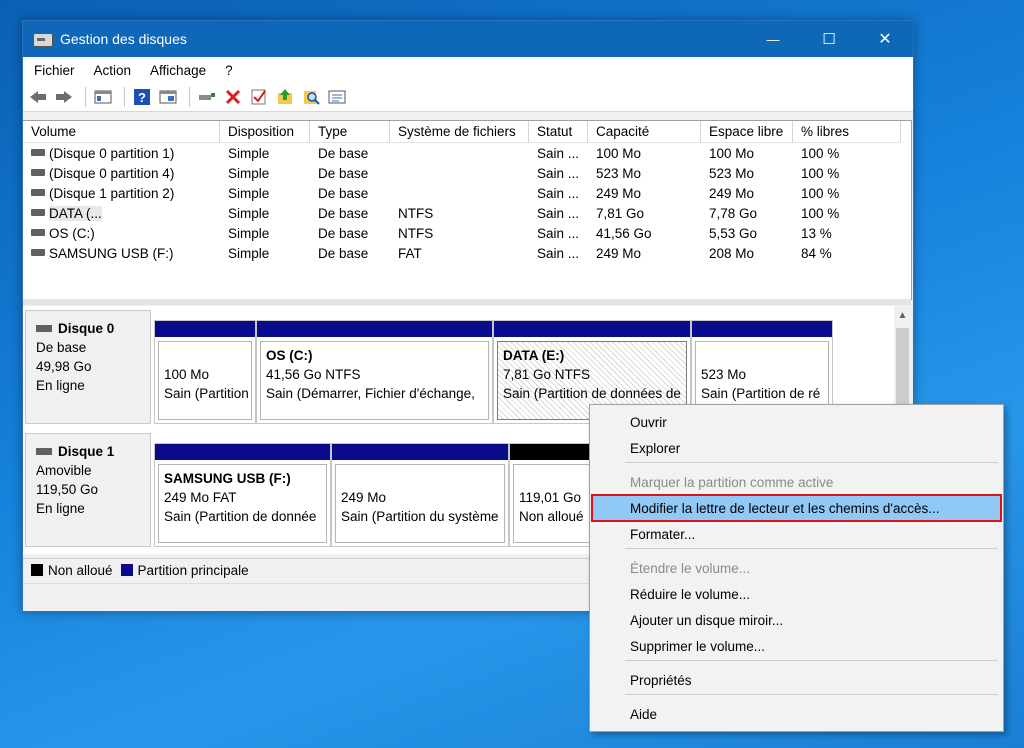  What do you see at coordinates (113, 70) in the screenshot?
I see `menu-action: Action` at bounding box center [113, 70].